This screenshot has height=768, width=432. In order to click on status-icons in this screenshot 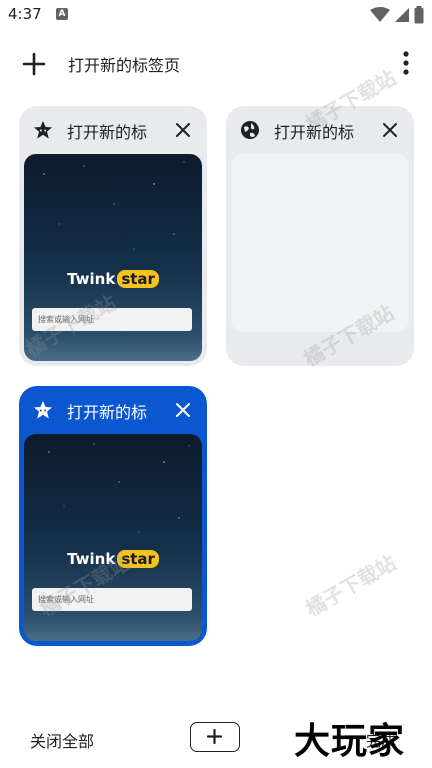, I will do `click(397, 15)`.